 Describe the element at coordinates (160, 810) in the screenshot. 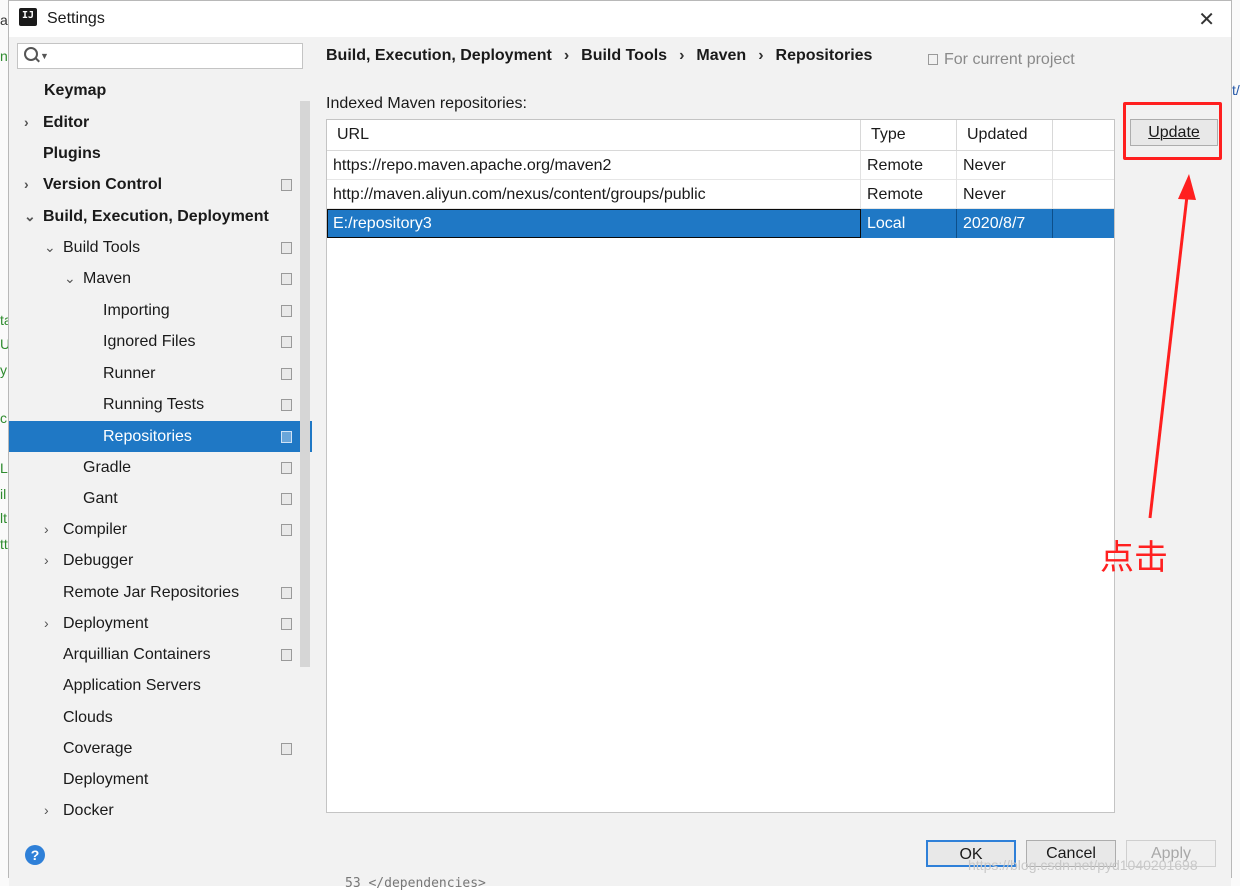

I see `sidebar-item-docker: › Docker` at that location.